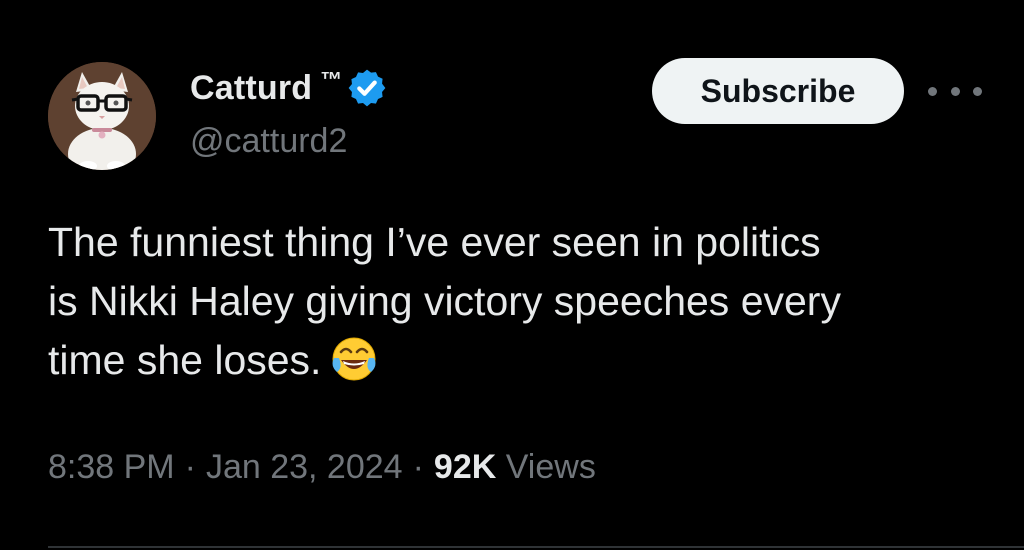 Image resolution: width=1024 pixels, height=550 pixels. What do you see at coordinates (331, 79) in the screenshot?
I see `trademark-mark: ™` at bounding box center [331, 79].